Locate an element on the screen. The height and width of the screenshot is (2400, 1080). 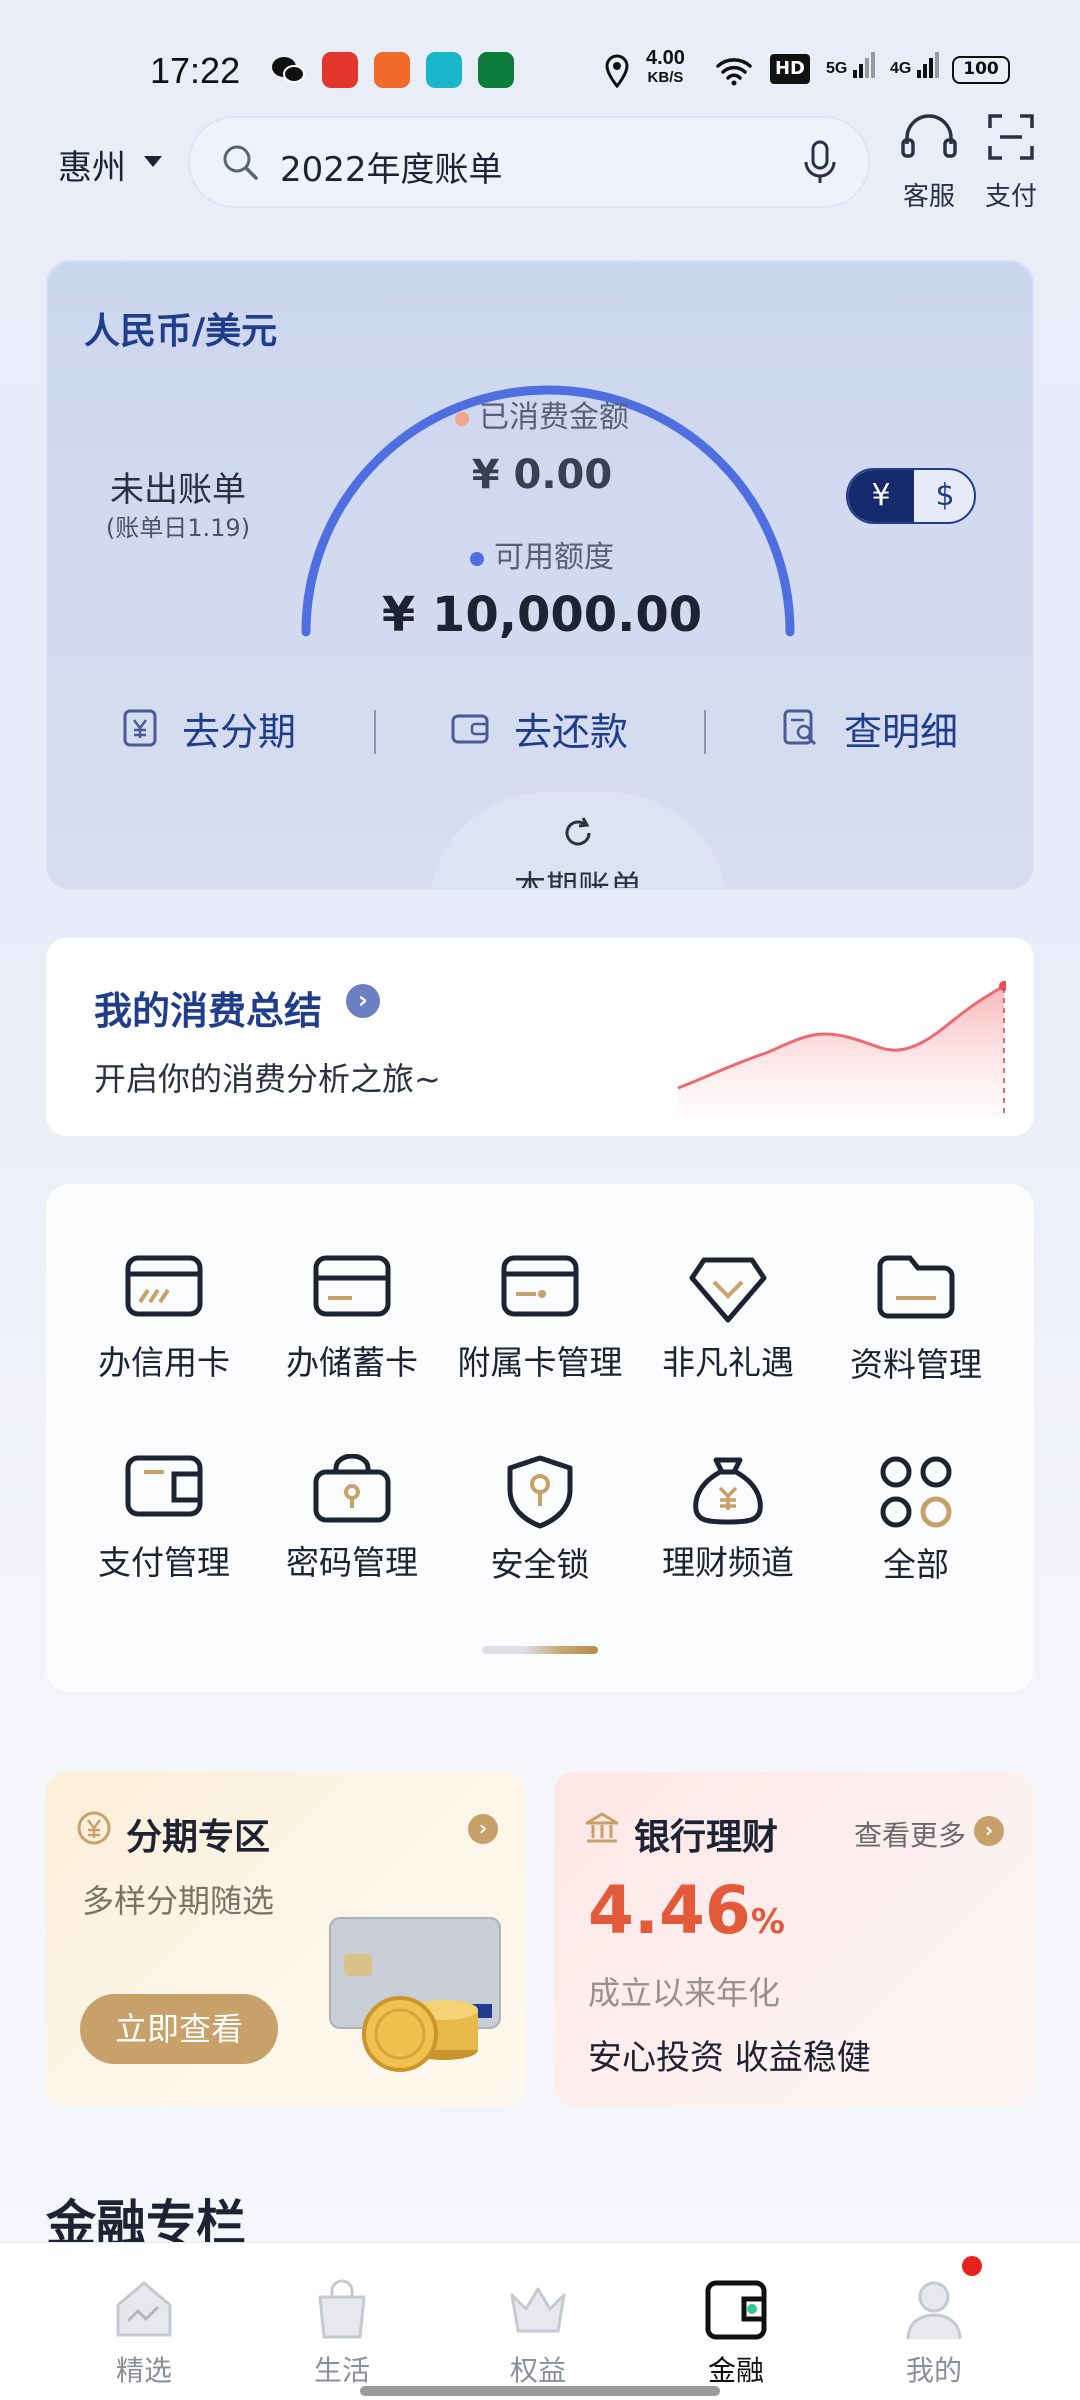
bill-day: (账单日1.19) is located at coordinates (178, 528).